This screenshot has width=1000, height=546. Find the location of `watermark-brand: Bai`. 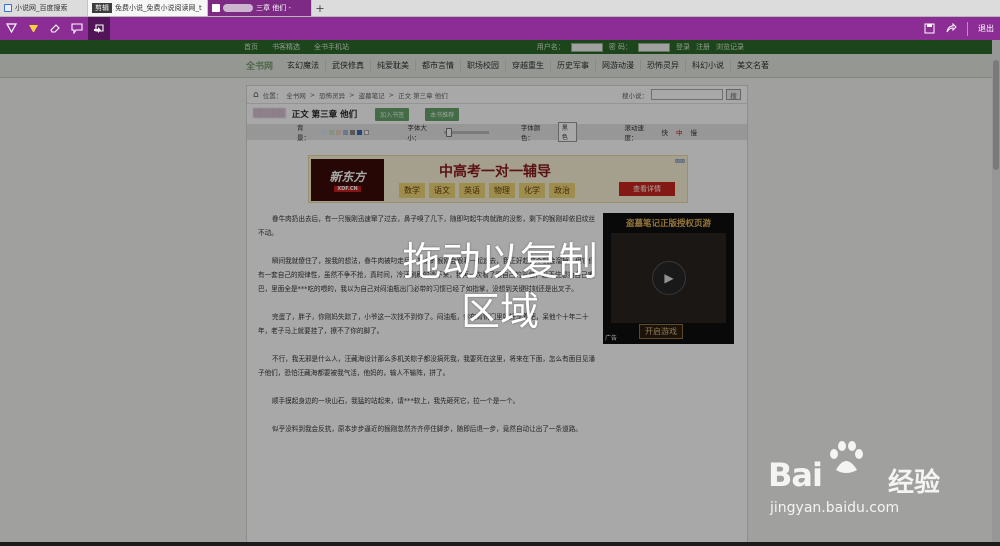

watermark-brand: Bai is located at coordinates (795, 475).